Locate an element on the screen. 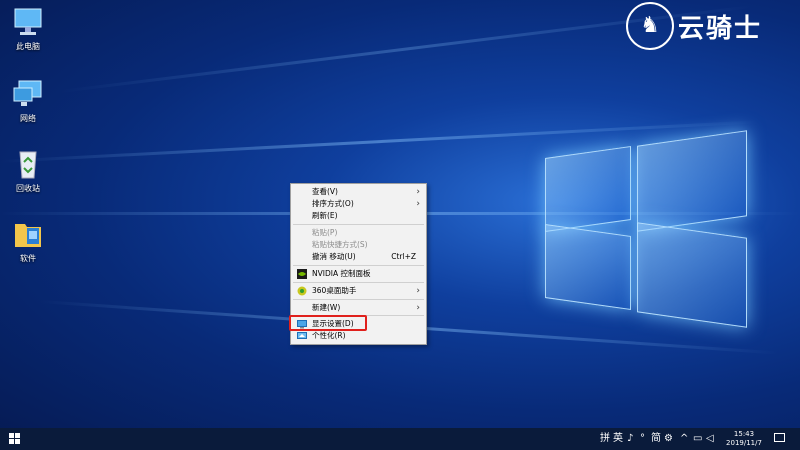  menu-item-undo-move: 撤消 移动(U) Ctrl+Z is located at coordinates (358, 257).